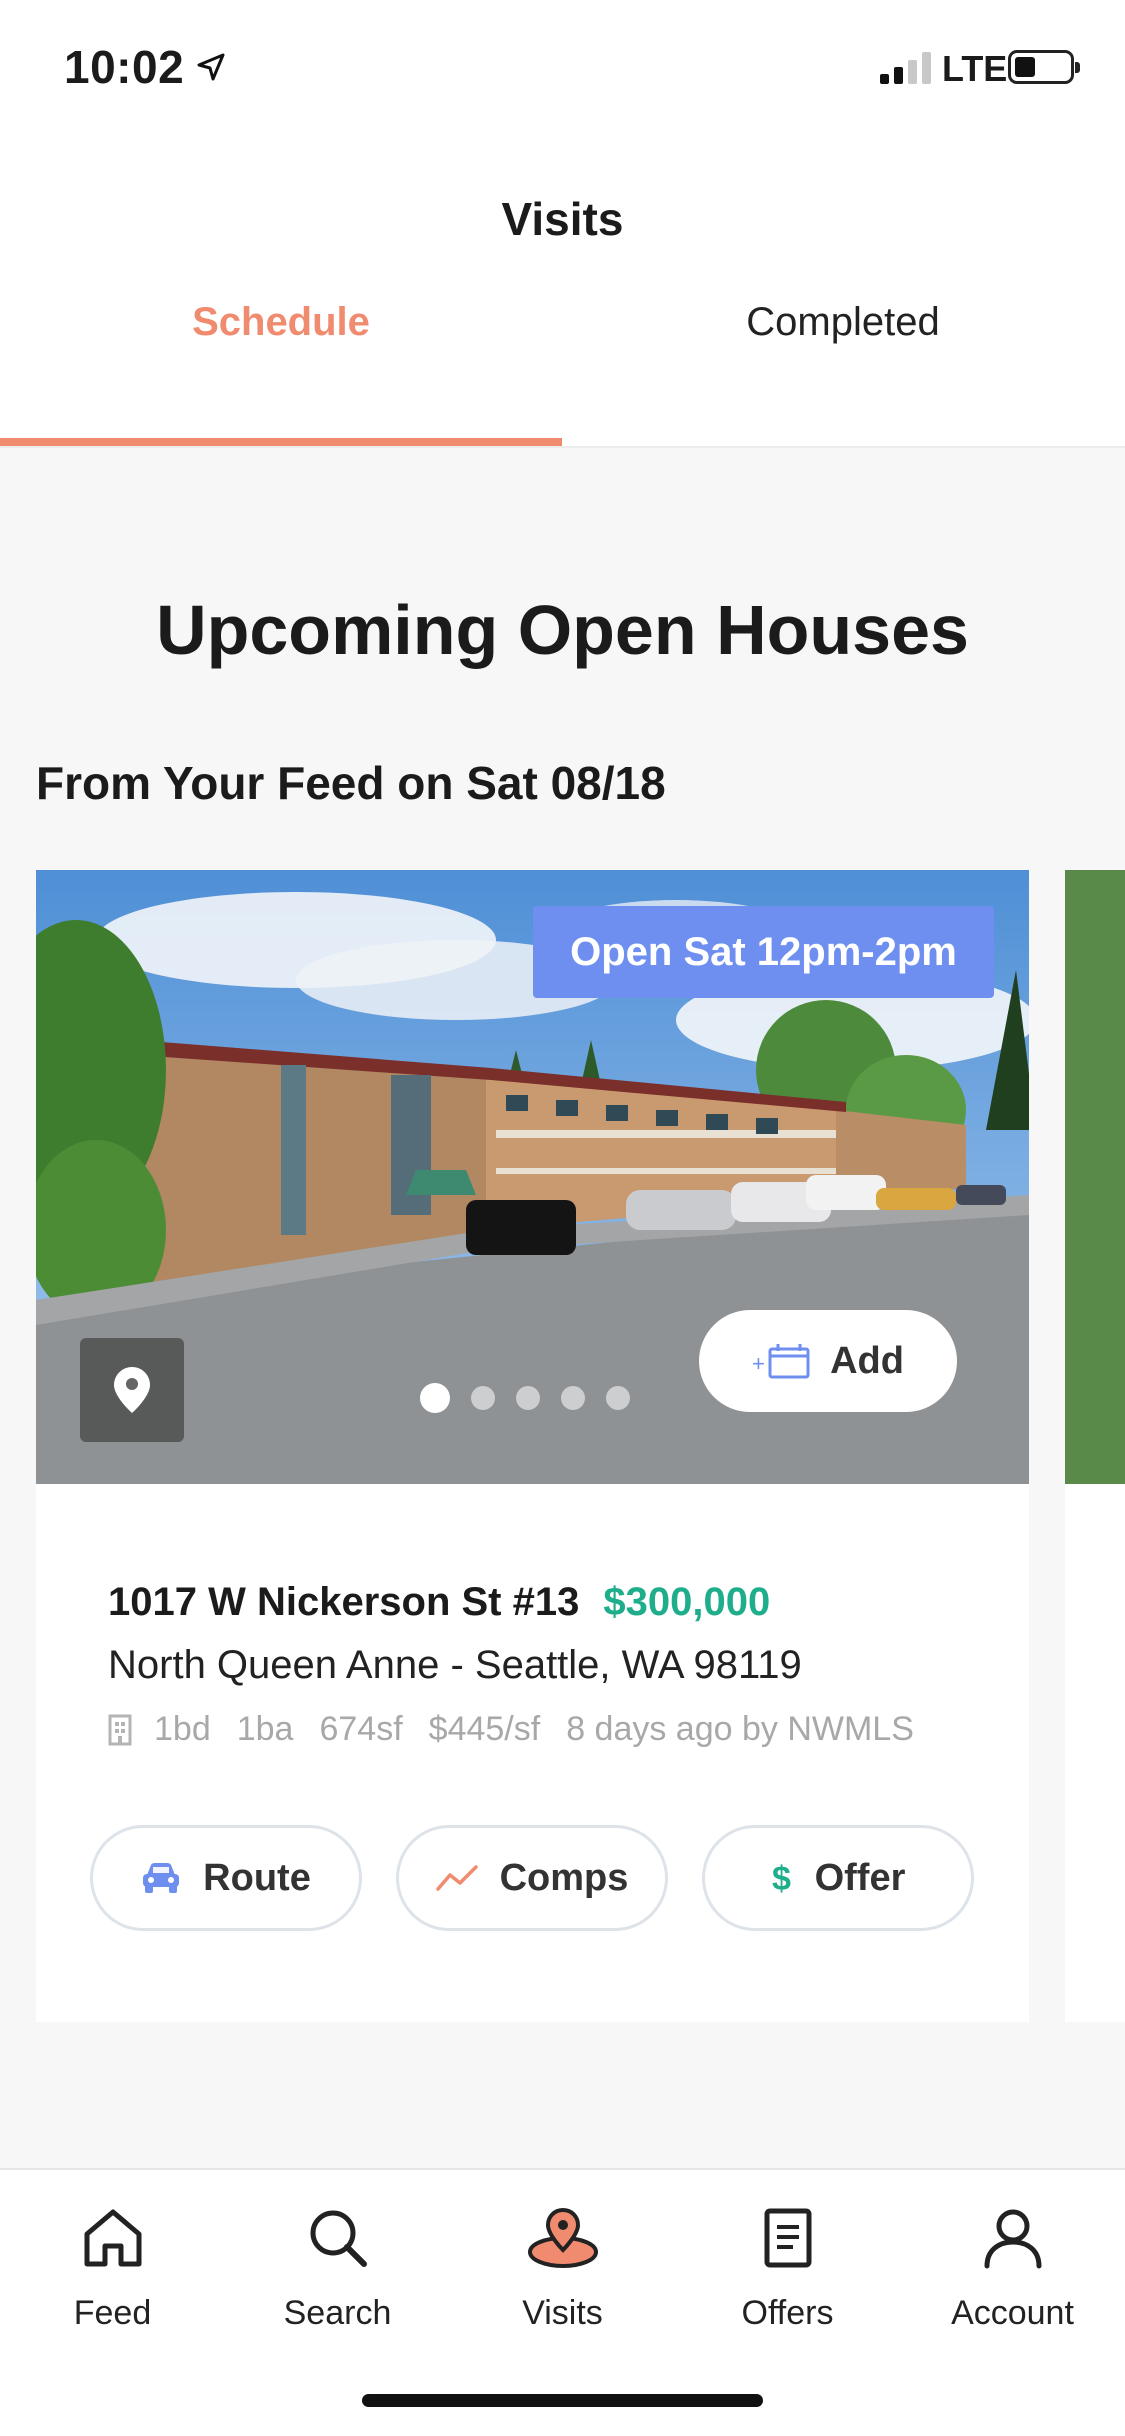  Describe the element at coordinates (361, 1729) in the screenshot. I see `listing-sqft: 674sf` at that location.